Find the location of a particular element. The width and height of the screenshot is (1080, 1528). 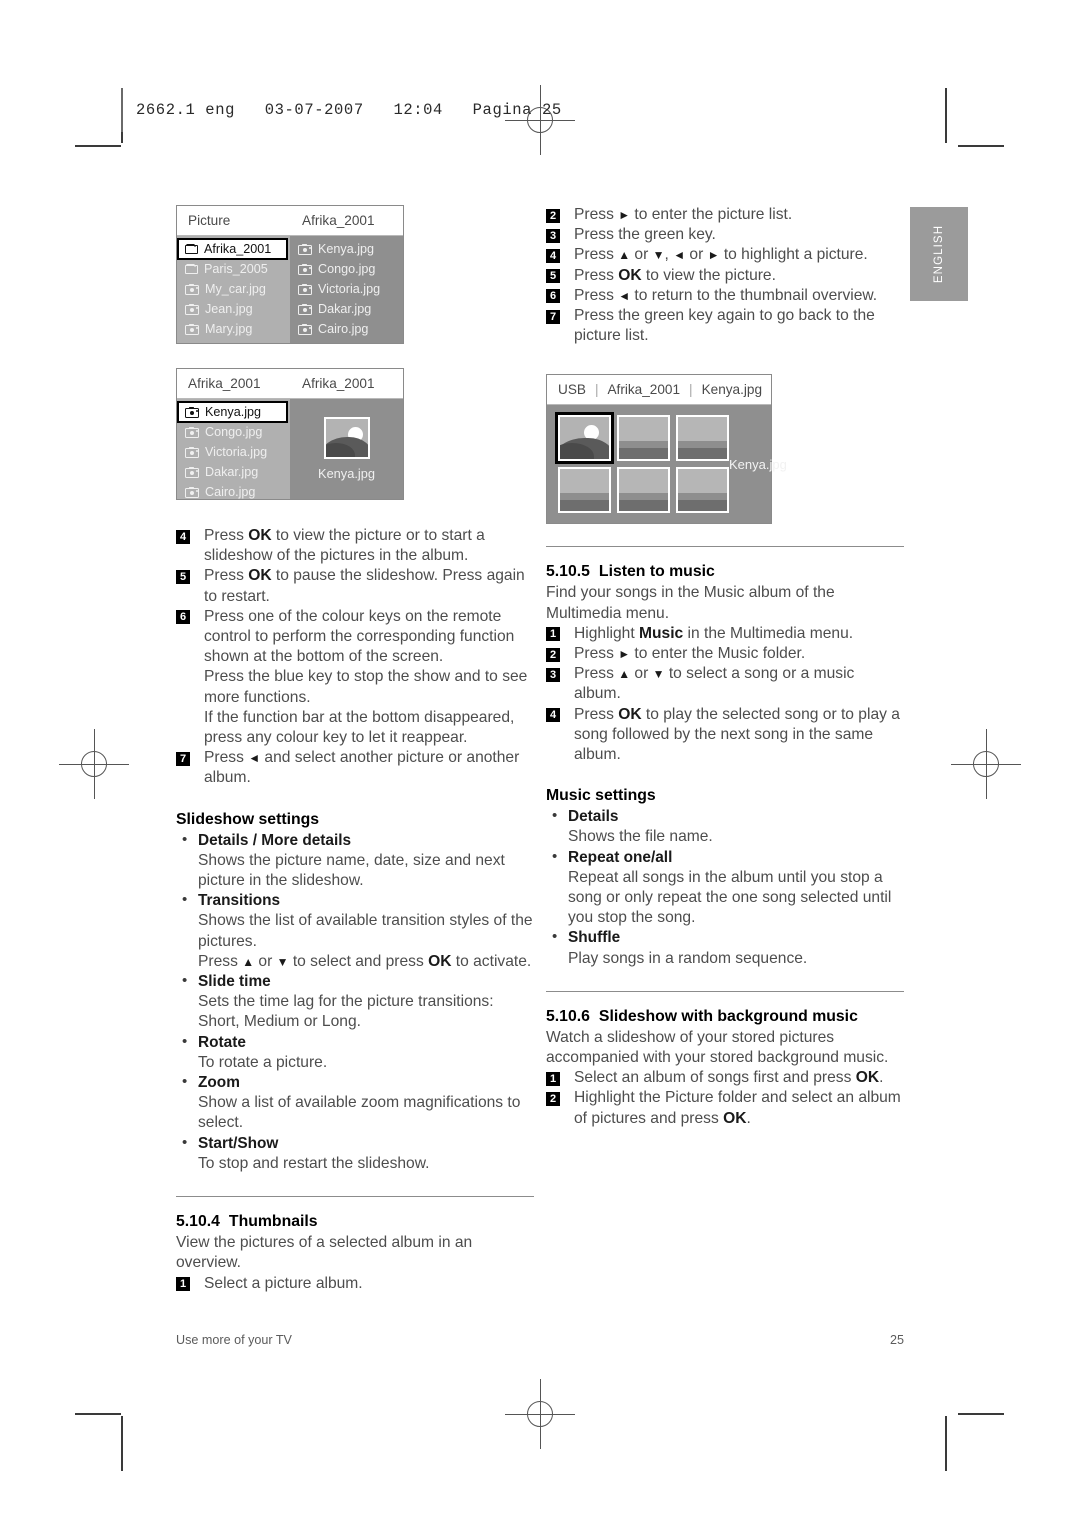

listen-to-music-heading: 5.10.5 Listen to music is located at coordinates (725, 572).